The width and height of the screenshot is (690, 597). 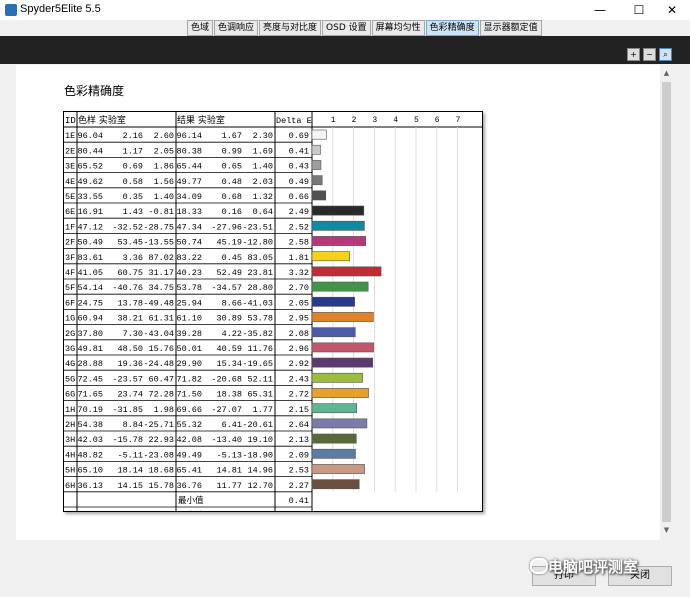 What do you see at coordinates (260, 471) in the screenshot?
I see `result-b: 14.96` at bounding box center [260, 471].